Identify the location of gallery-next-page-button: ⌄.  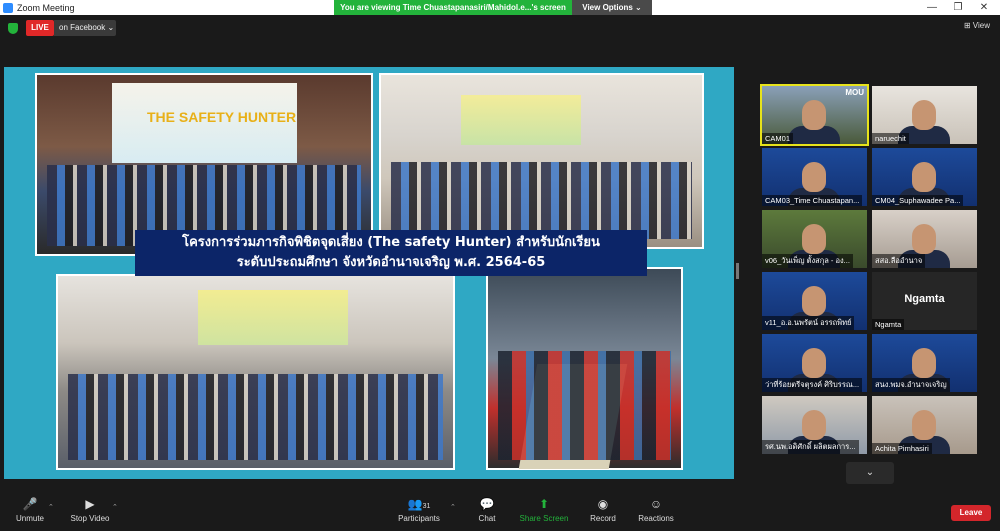
(870, 473).